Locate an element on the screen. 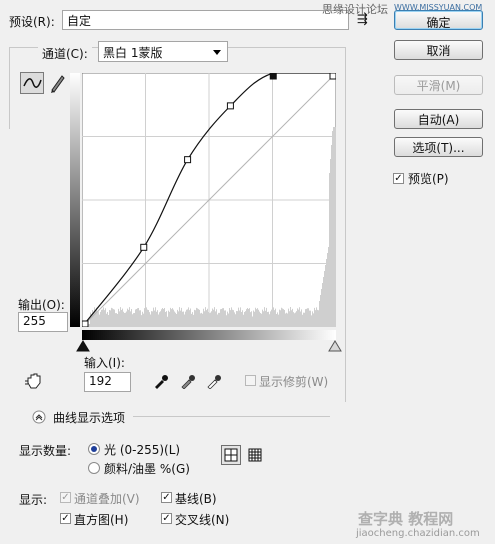  smooth-button: 平滑(M) is located at coordinates (438, 85).